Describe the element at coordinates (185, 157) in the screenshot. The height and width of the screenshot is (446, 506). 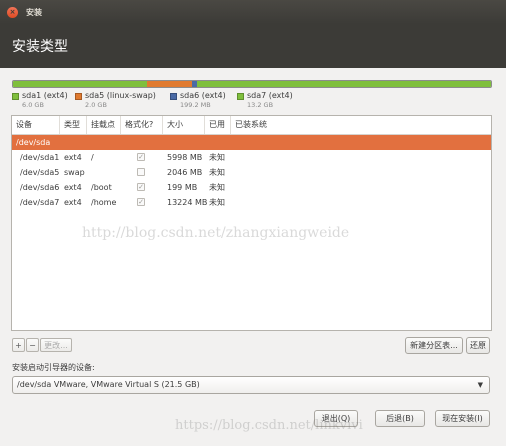
I see `cell-size: 5998 MB` at that location.